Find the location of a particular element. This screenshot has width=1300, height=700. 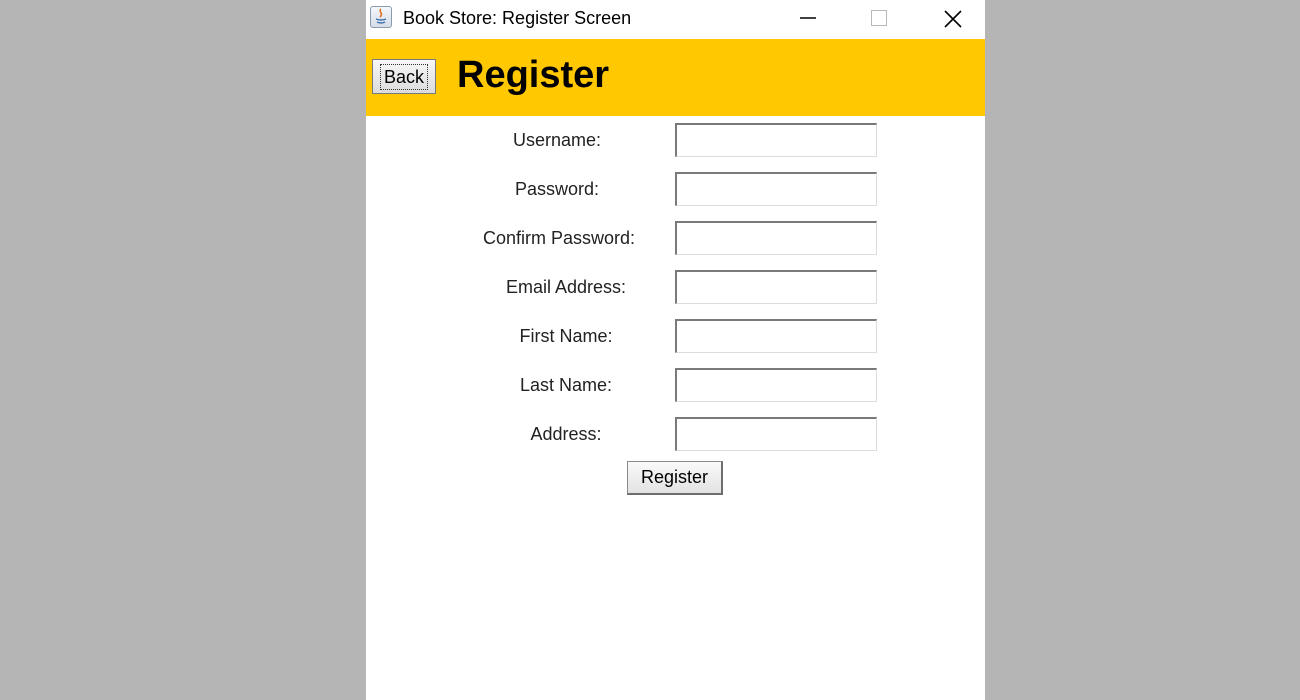

minimize-icon is located at coordinates (808, 18).